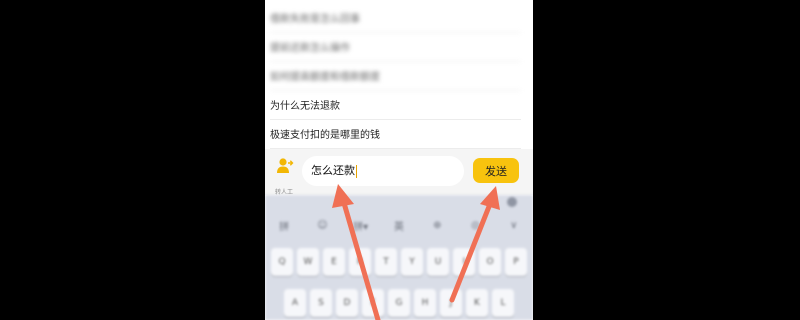 The width and height of the screenshot is (800, 320). I want to click on arrow-to-input-icon, so click(356, 252).